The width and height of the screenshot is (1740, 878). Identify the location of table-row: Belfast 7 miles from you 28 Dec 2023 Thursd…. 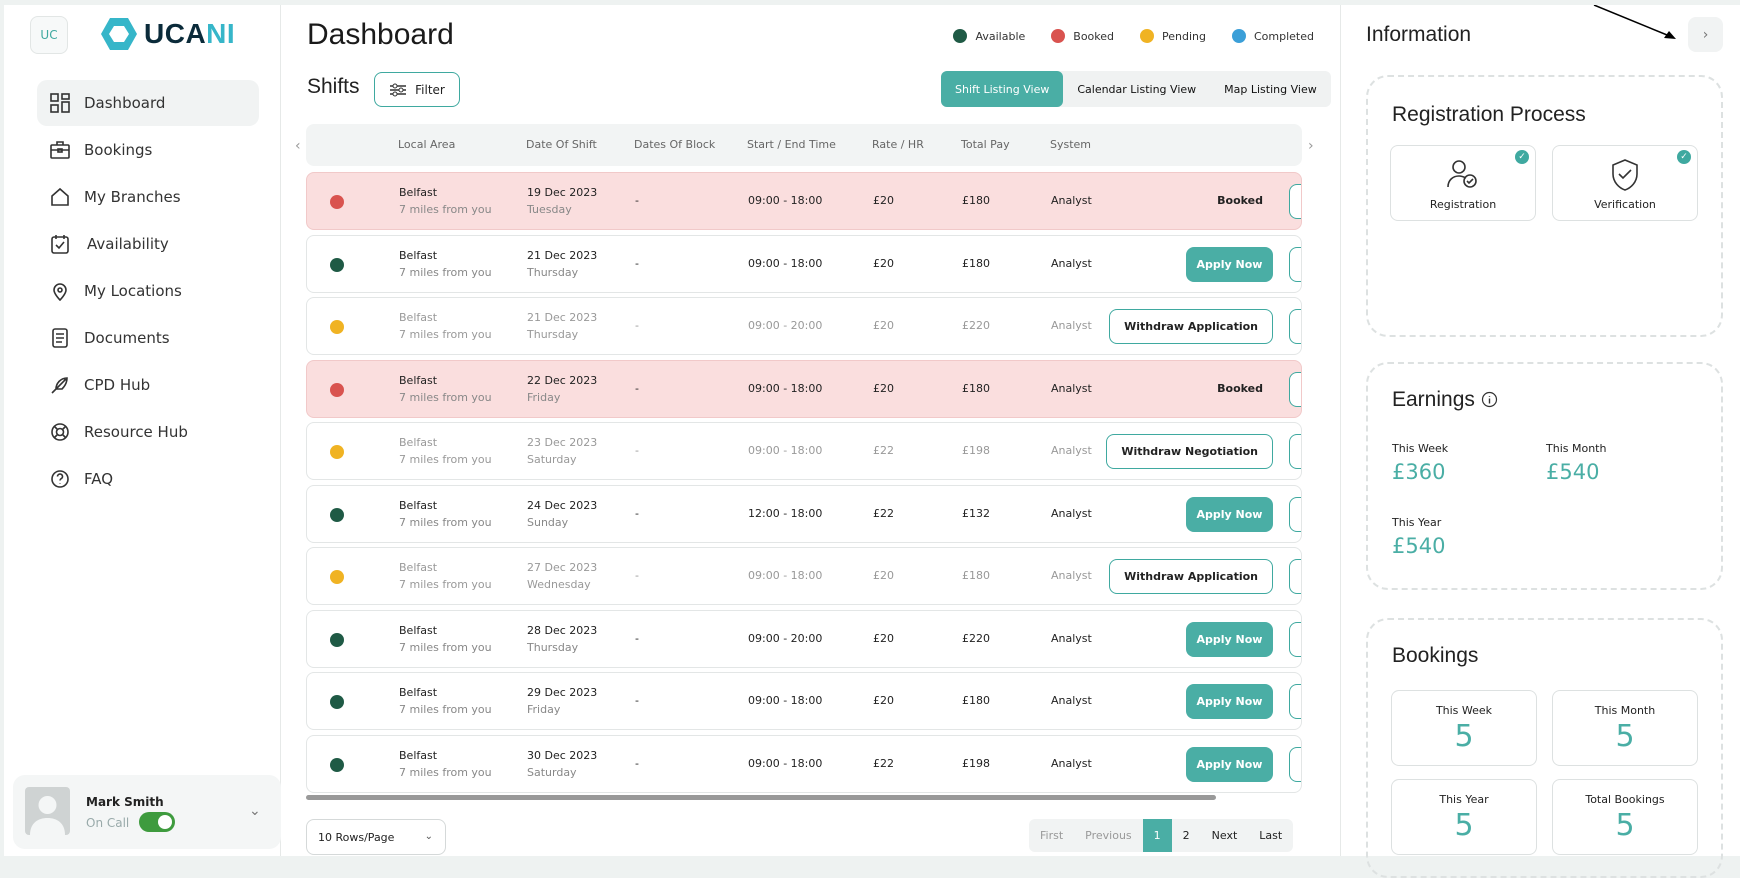
(804, 638).